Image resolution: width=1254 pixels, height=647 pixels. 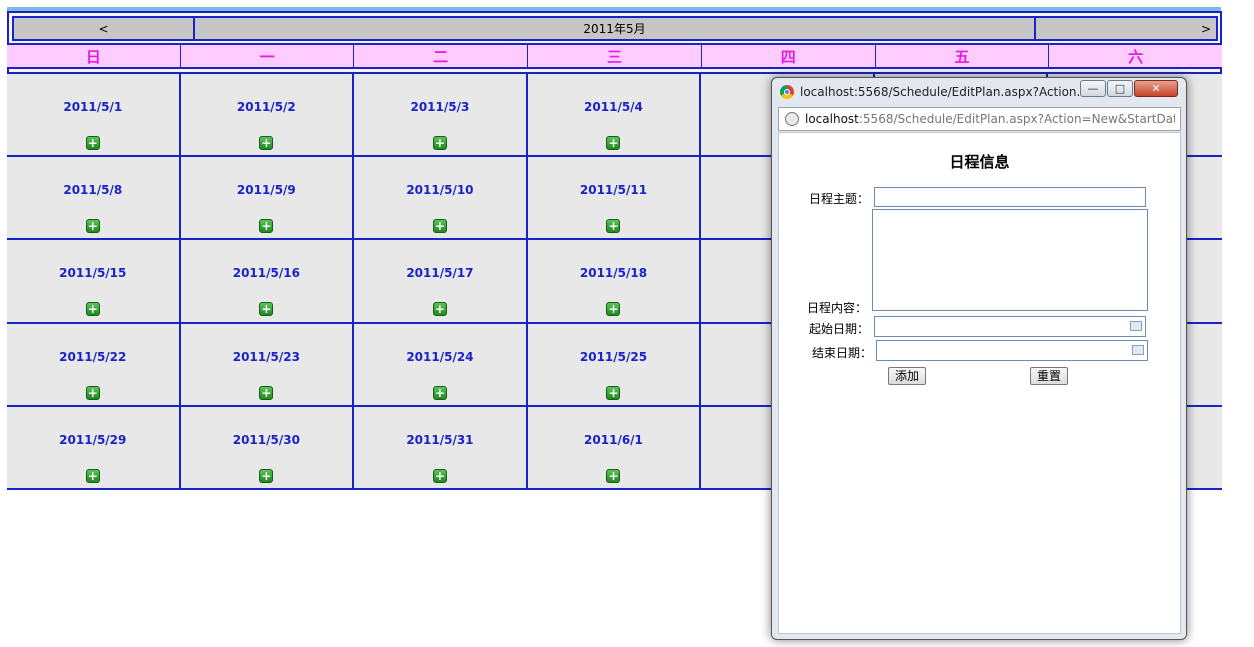 I want to click on prev-month-link: <, so click(x=104, y=28).